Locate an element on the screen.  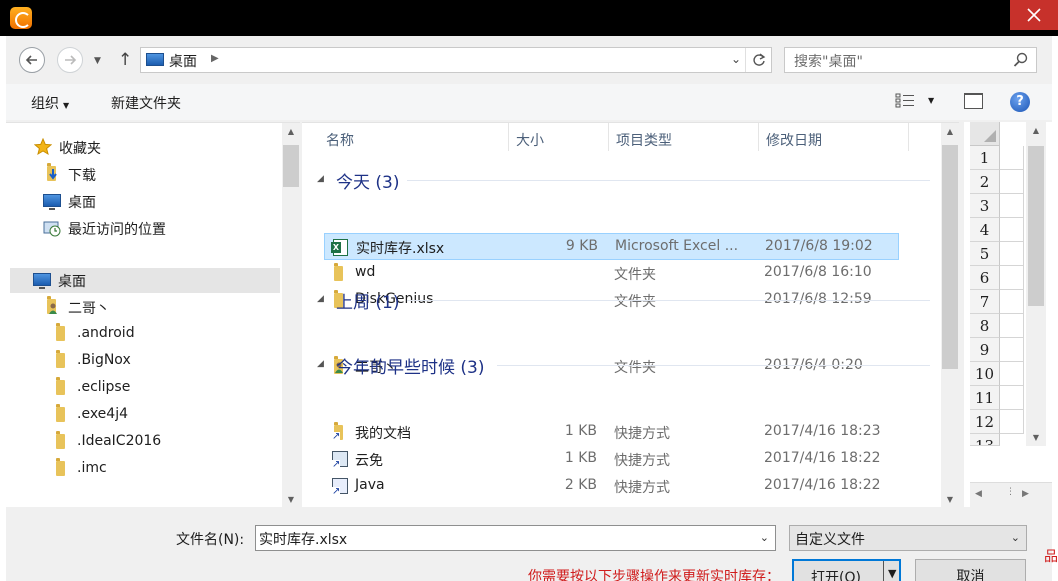
column-date: 修改日期 is located at coordinates (794, 140).